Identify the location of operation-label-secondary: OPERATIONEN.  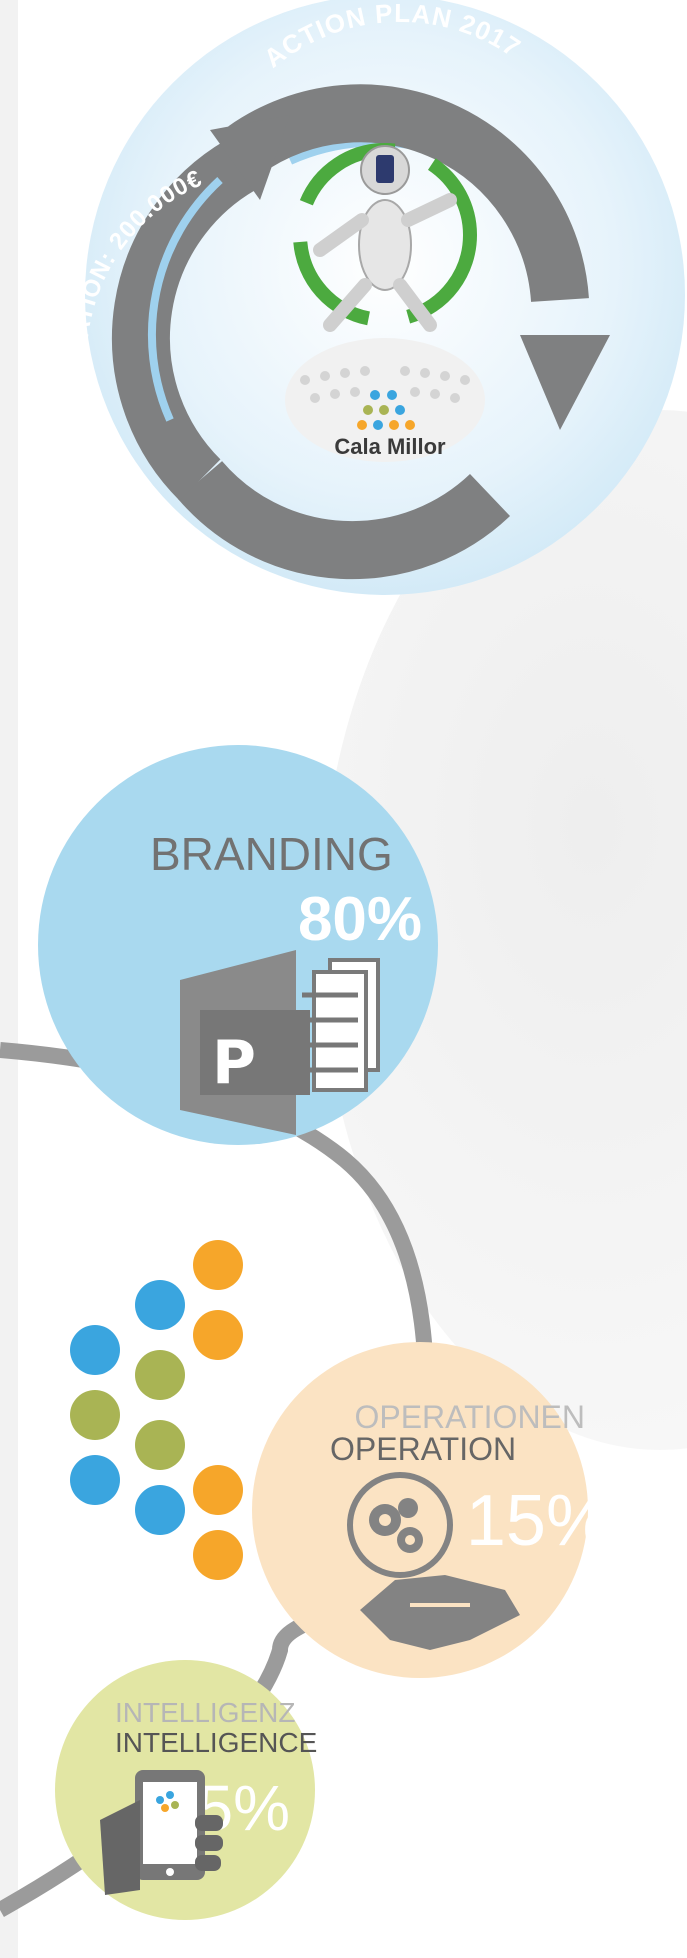
(469, 1417).